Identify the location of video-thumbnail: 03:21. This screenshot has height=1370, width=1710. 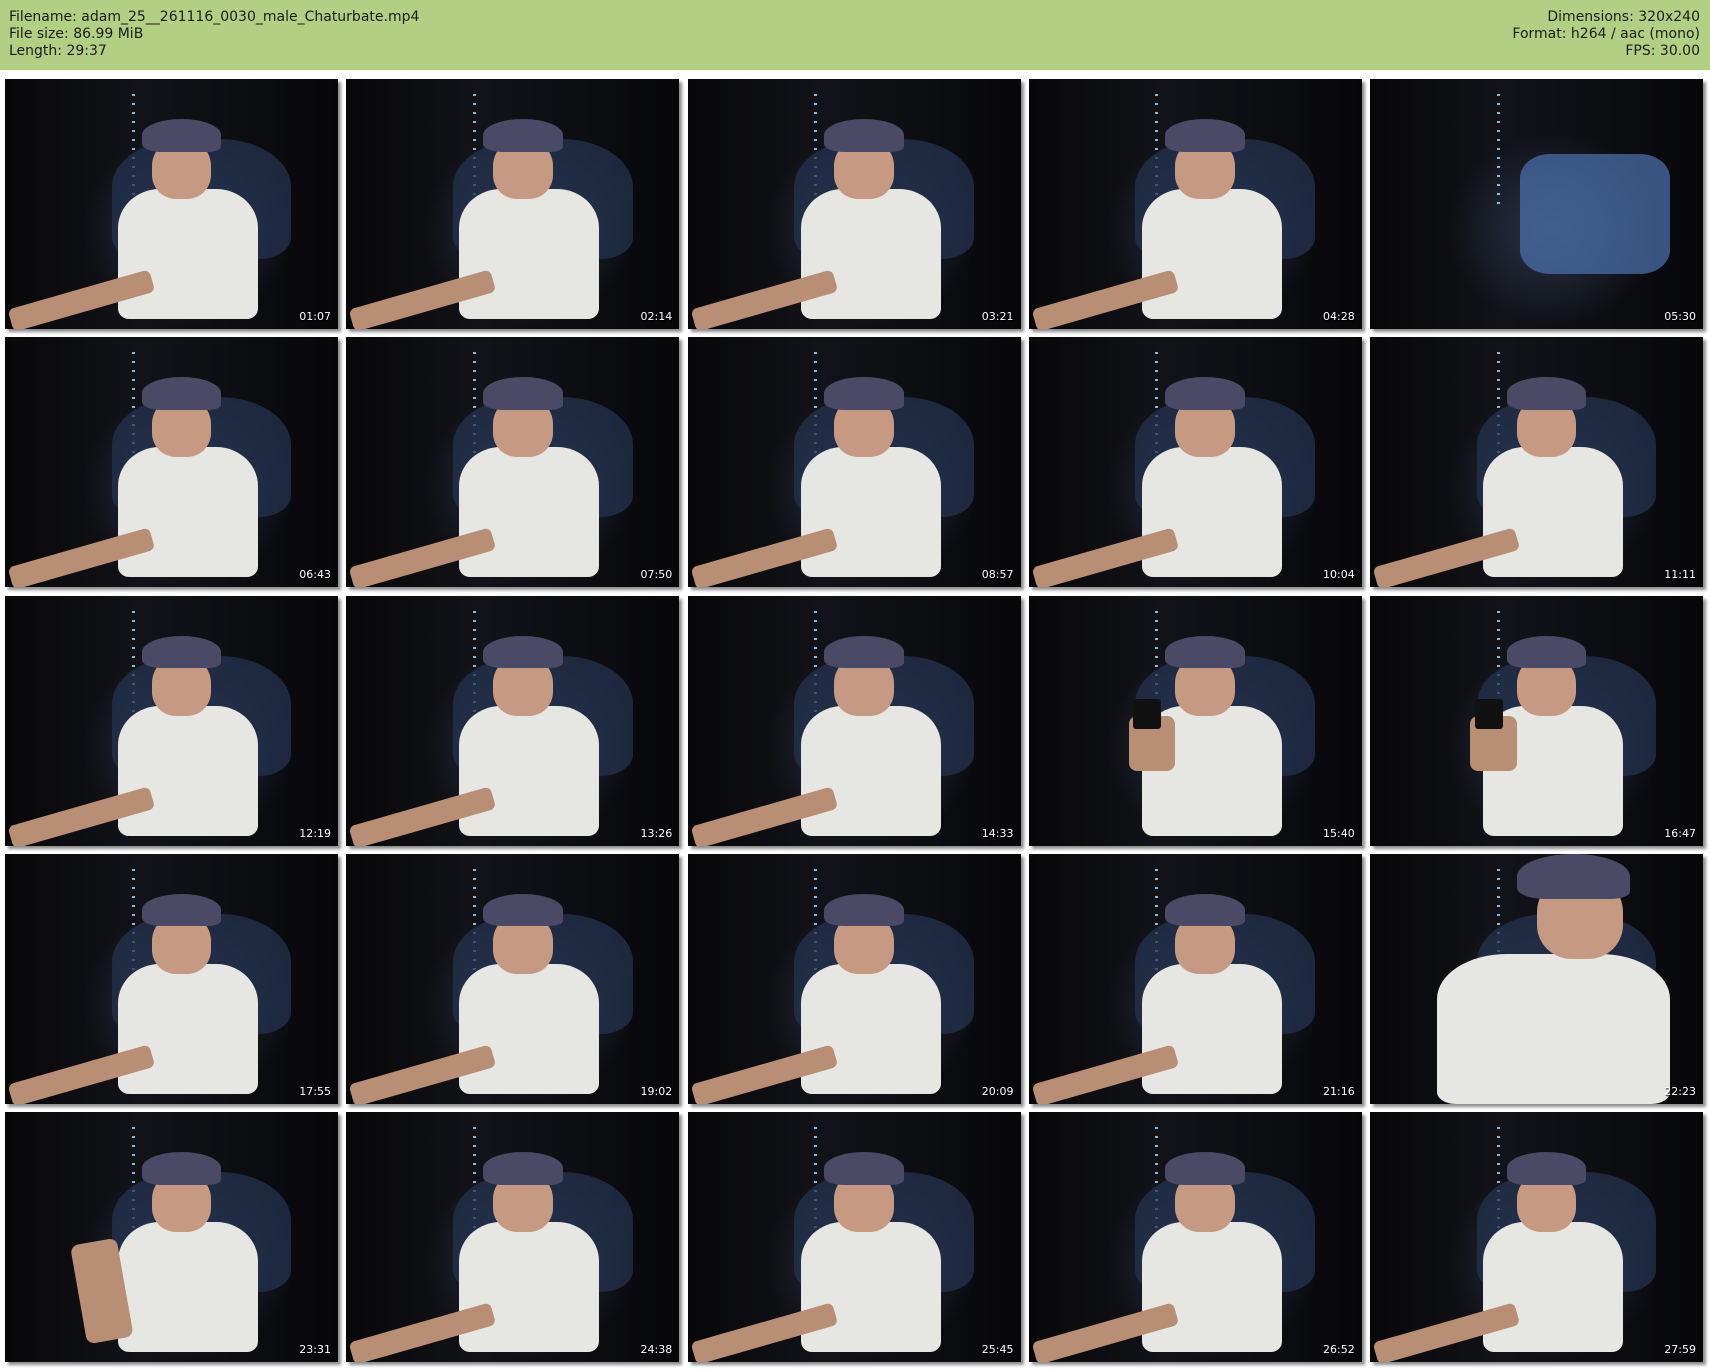
(854, 204).